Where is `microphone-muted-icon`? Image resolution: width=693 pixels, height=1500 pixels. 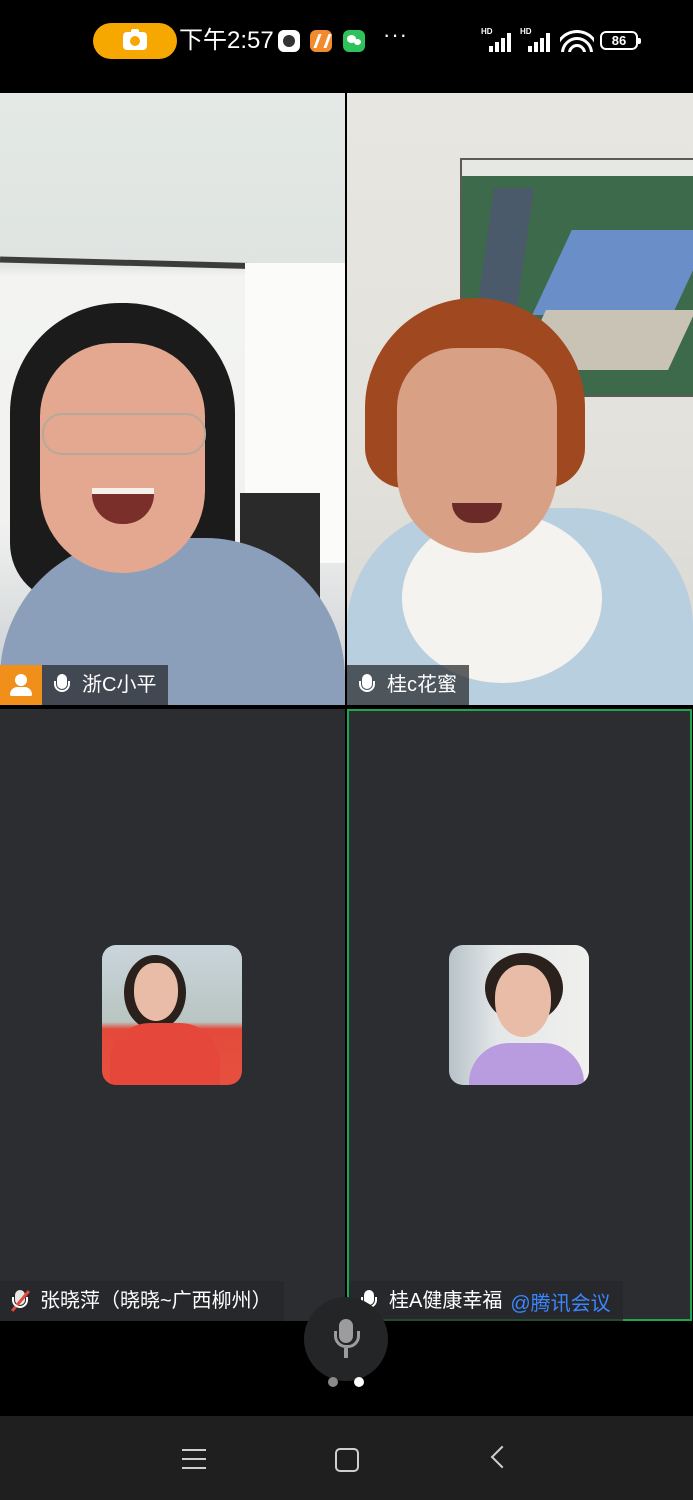 microphone-muted-icon is located at coordinates (20, 1301).